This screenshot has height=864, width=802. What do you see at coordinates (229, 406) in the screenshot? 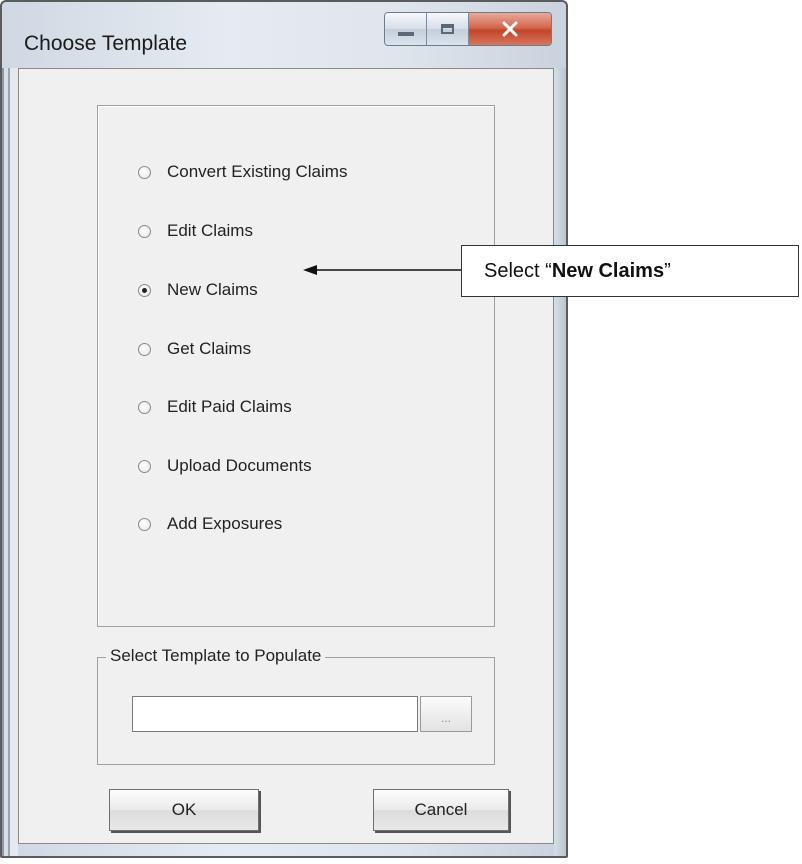
I see `option-label: Edit Paid Claims` at bounding box center [229, 406].